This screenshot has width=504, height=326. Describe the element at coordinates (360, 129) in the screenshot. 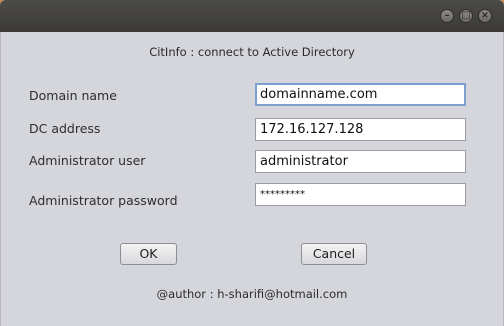

I see `dc-address-input` at that location.